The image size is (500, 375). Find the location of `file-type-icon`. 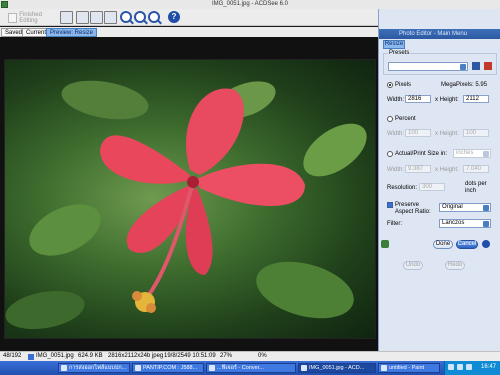

file-type-icon is located at coordinates (31, 357).